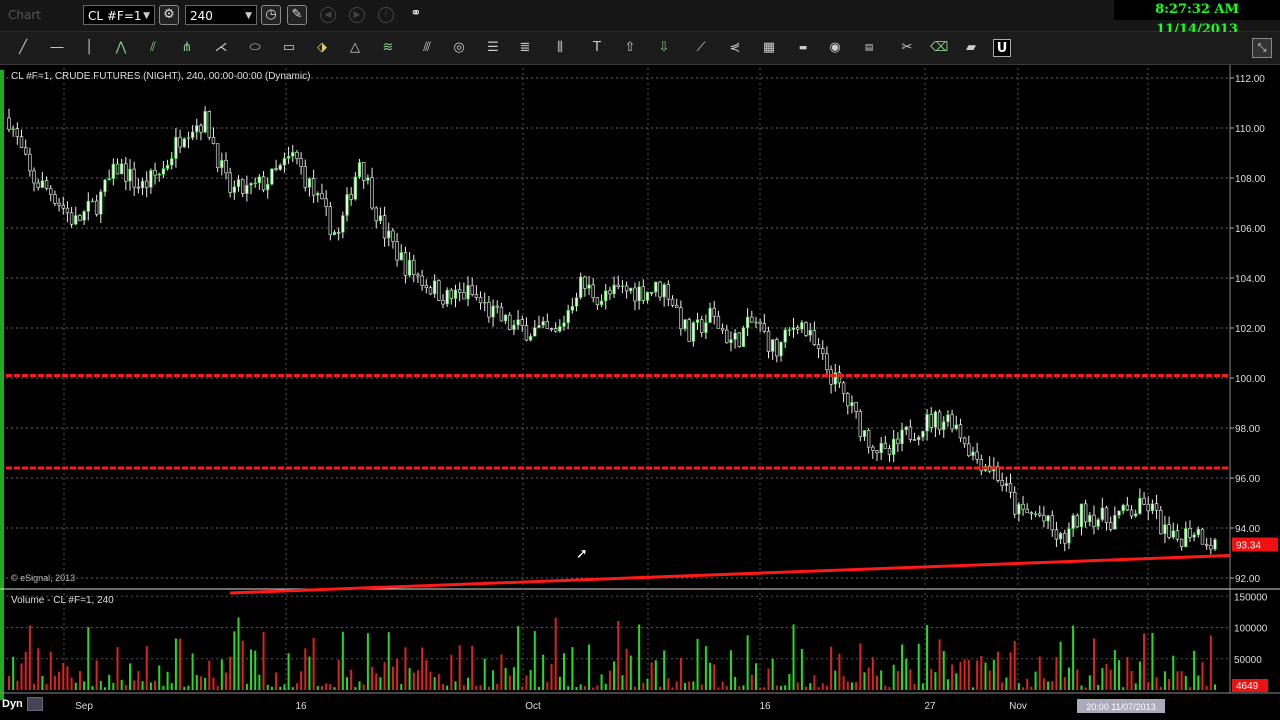  I want to click on triangle-tool-icon: △, so click(355, 48).